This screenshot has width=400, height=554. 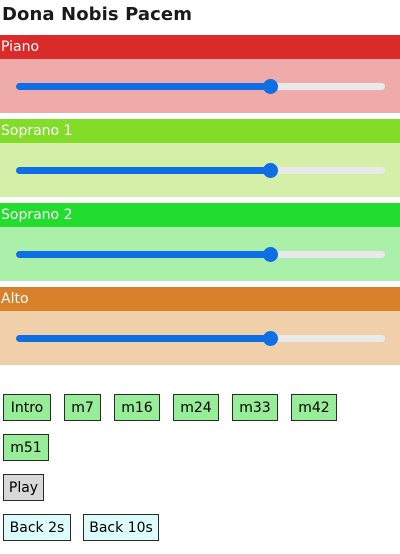 I want to click on part-header: Alto, so click(x=200, y=299).